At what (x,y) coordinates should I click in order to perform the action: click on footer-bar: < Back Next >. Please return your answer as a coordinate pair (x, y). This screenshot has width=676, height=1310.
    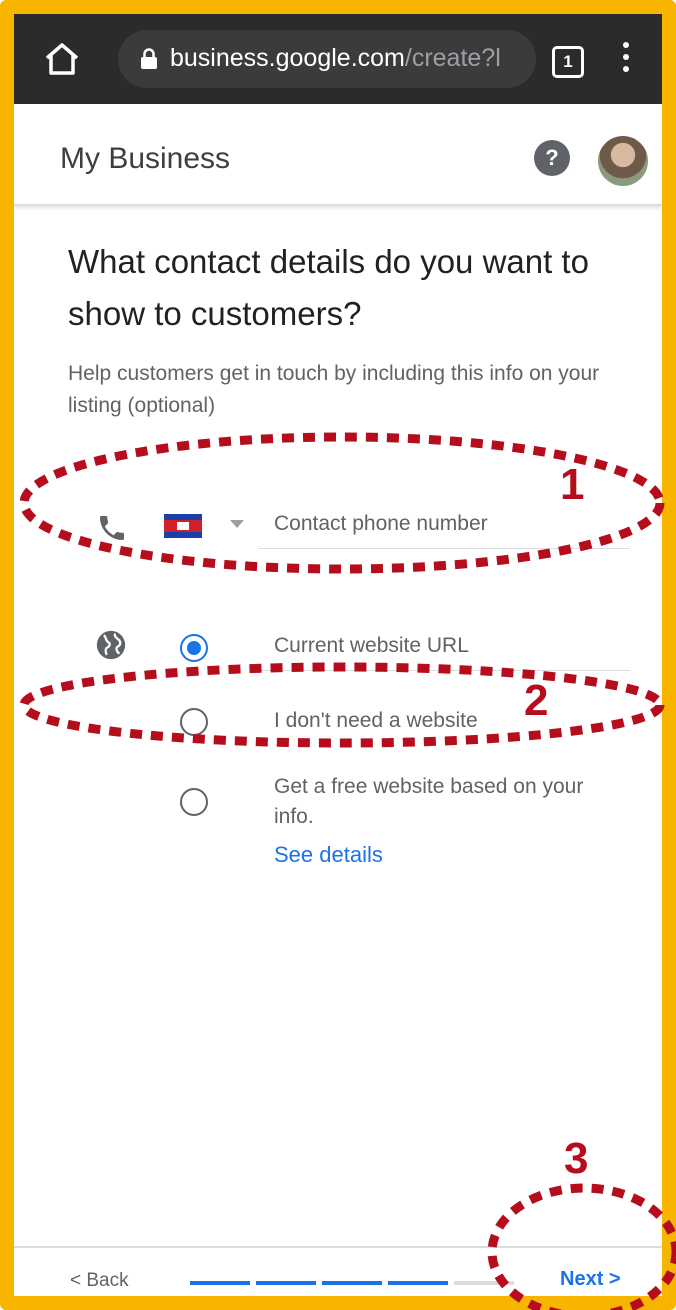
    Looking at the image, I should click on (338, 1271).